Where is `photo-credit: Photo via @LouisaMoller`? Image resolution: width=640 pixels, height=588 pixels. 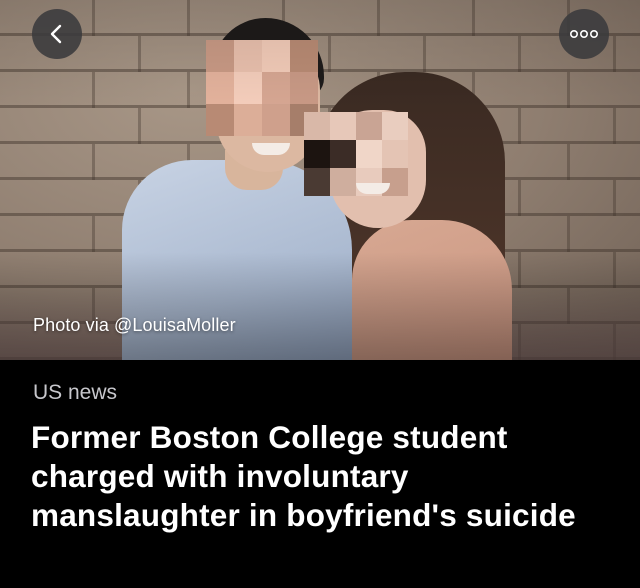
photo-credit: Photo via @LouisaMoller is located at coordinates (134, 325).